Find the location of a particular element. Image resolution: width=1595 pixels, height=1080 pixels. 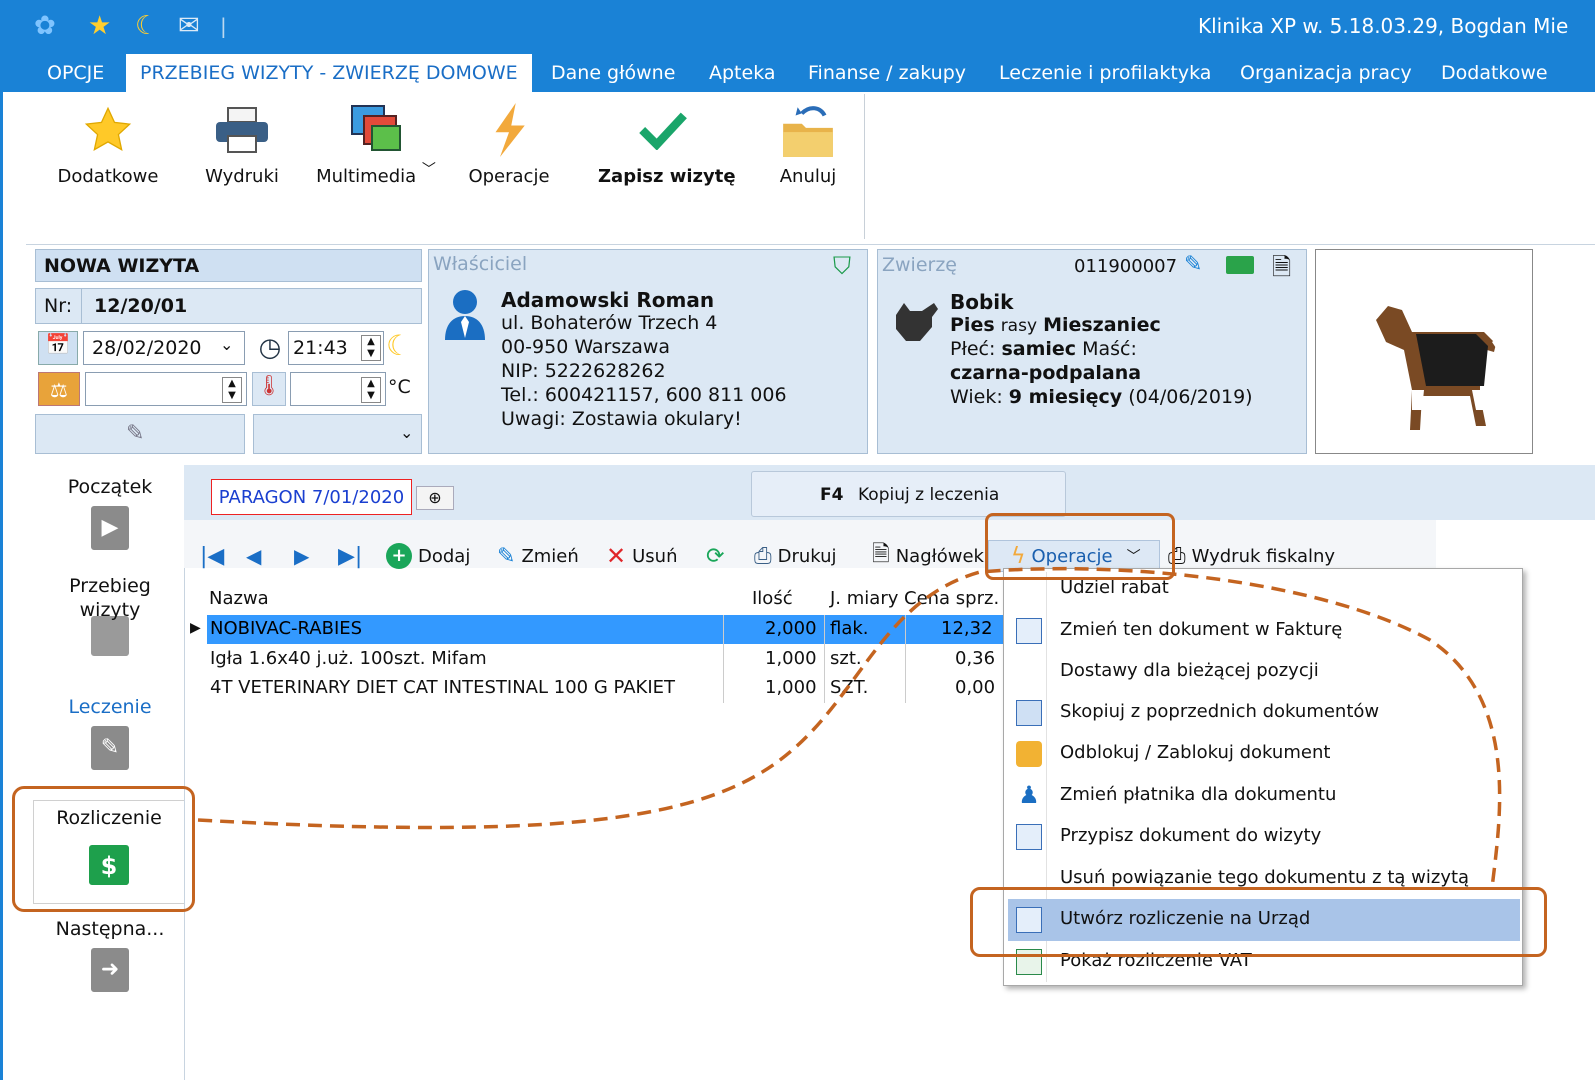

table-header: Nazwa Ilość J. miary Cena sprz. is located at coordinates (604, 598).